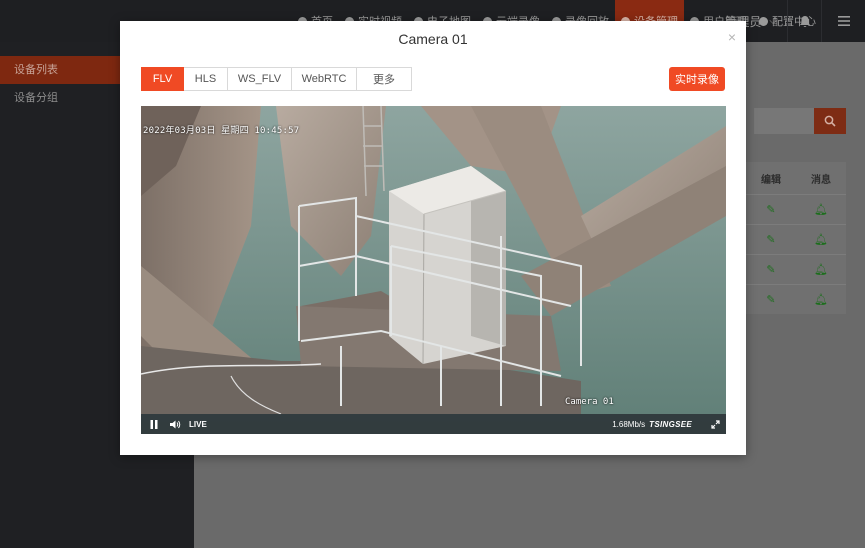 The width and height of the screenshot is (865, 548). What do you see at coordinates (198, 424) in the screenshot?
I see `live-indicator: LIVE` at bounding box center [198, 424].